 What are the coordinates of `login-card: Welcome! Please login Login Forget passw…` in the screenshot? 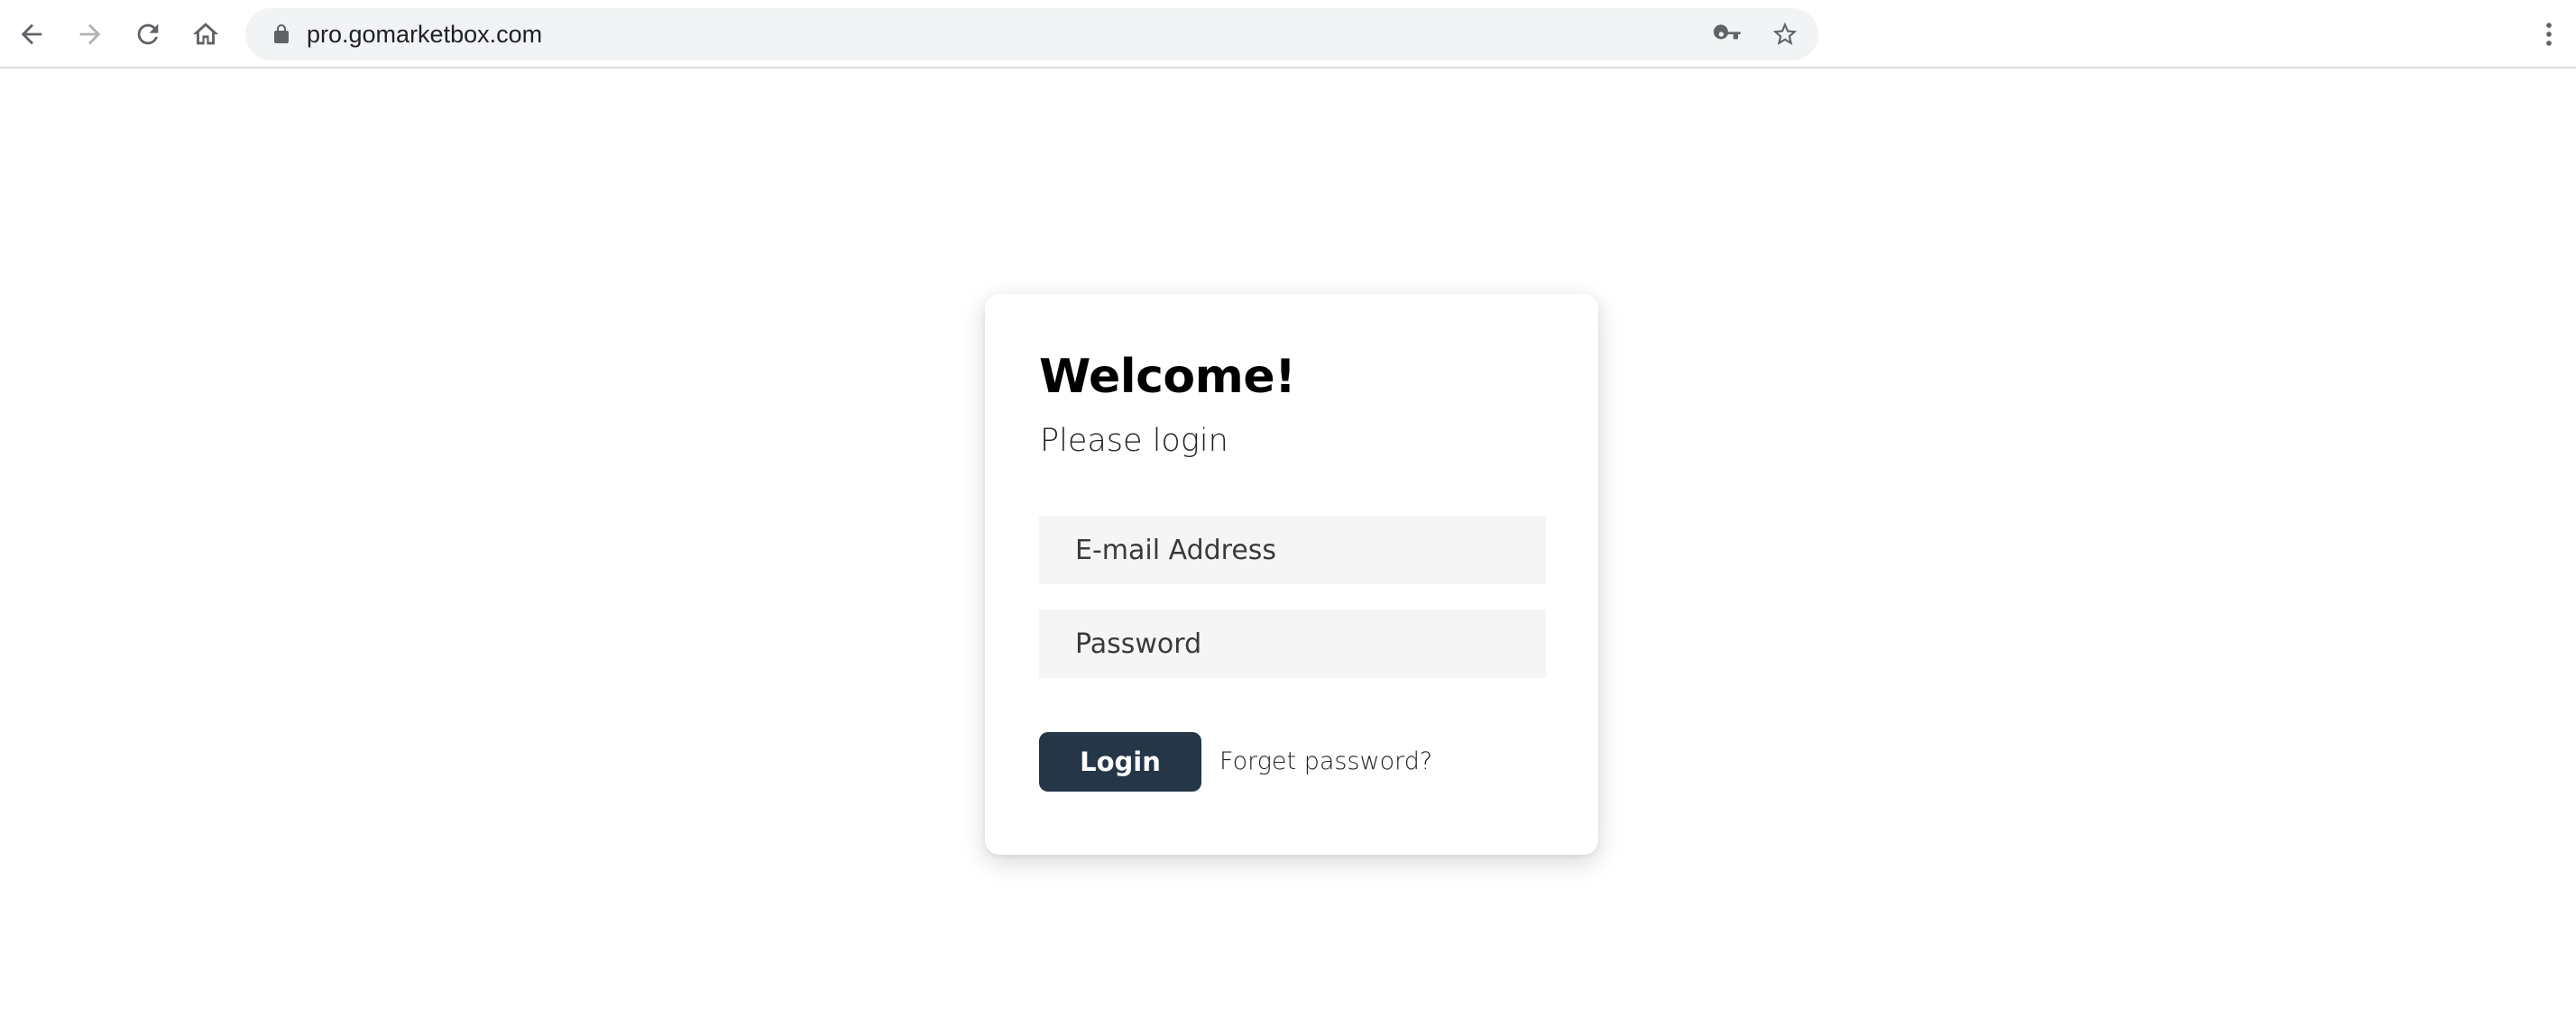 It's located at (1291, 574).